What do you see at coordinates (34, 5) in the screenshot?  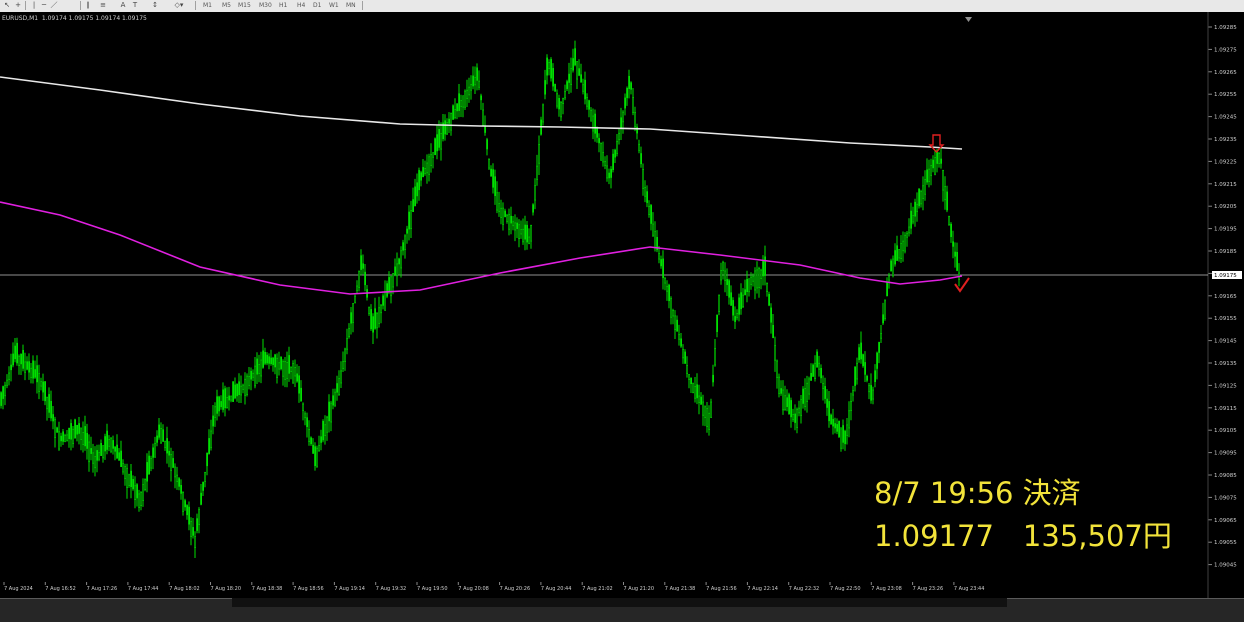 I see `vertical-line-icon: |` at bounding box center [34, 5].